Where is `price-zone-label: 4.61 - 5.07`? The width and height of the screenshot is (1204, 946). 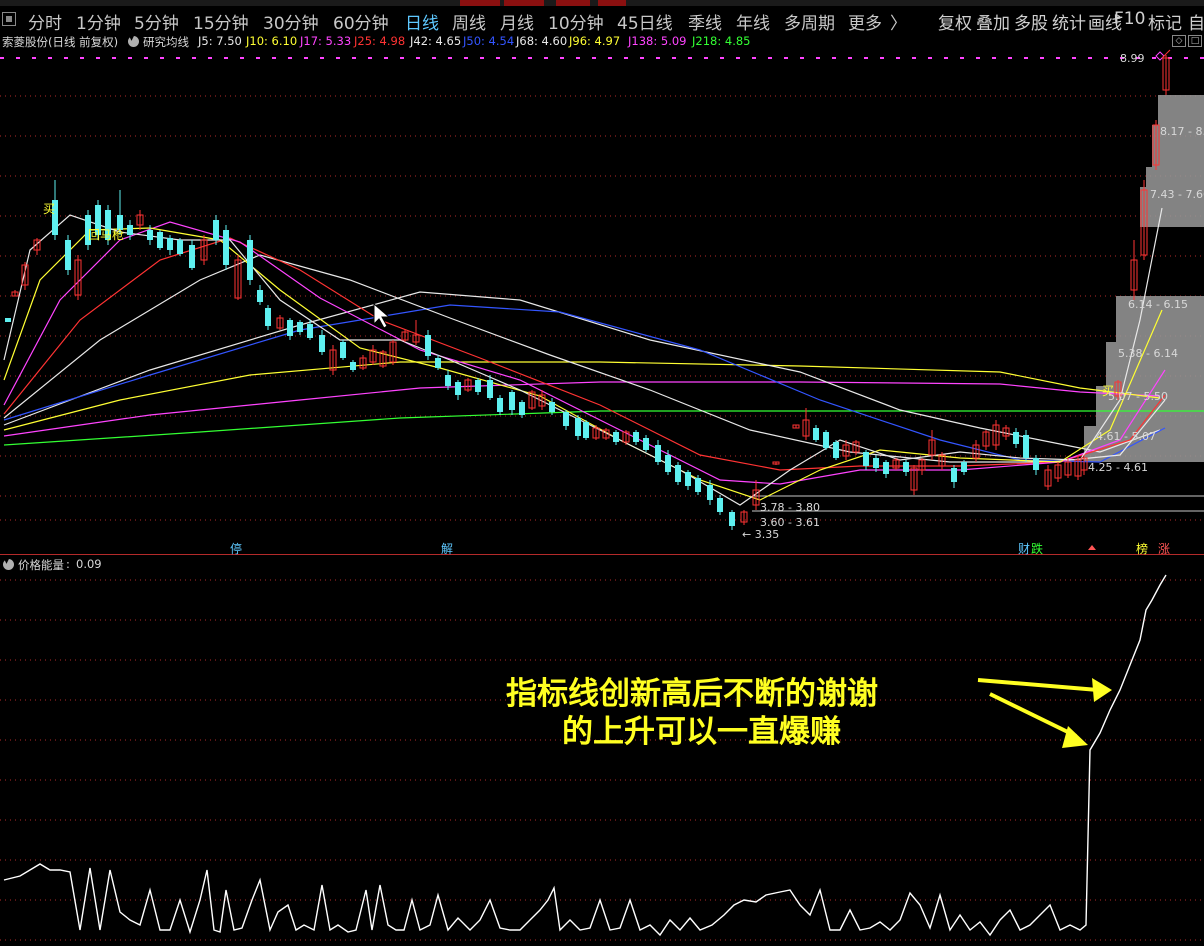 price-zone-label: 4.61 - 5.07 is located at coordinates (1126, 436).